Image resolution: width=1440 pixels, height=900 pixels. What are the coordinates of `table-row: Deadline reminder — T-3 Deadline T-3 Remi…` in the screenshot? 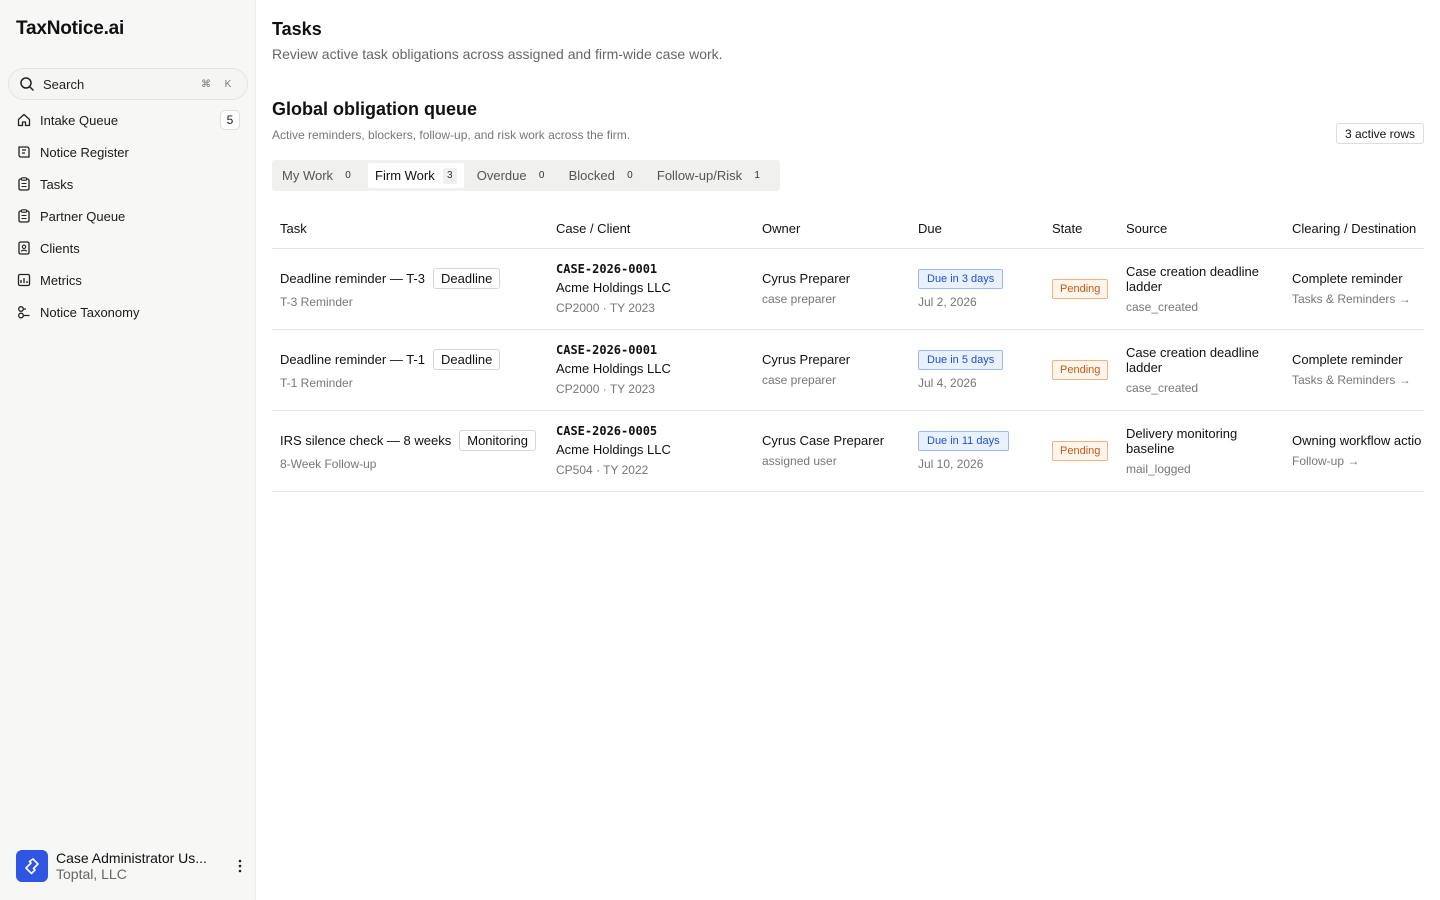 It's located at (848, 289).